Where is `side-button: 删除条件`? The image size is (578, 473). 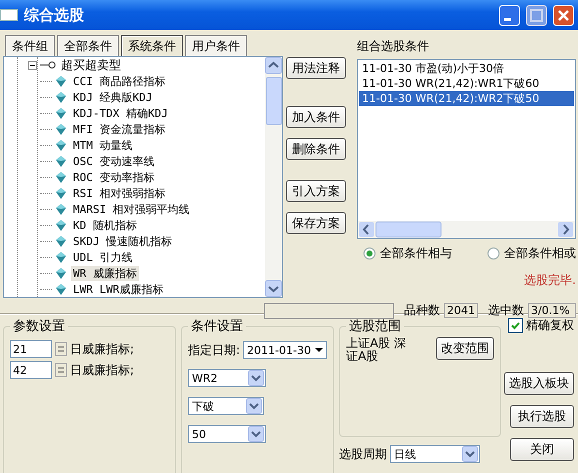 side-button: 删除条件 is located at coordinates (316, 149).